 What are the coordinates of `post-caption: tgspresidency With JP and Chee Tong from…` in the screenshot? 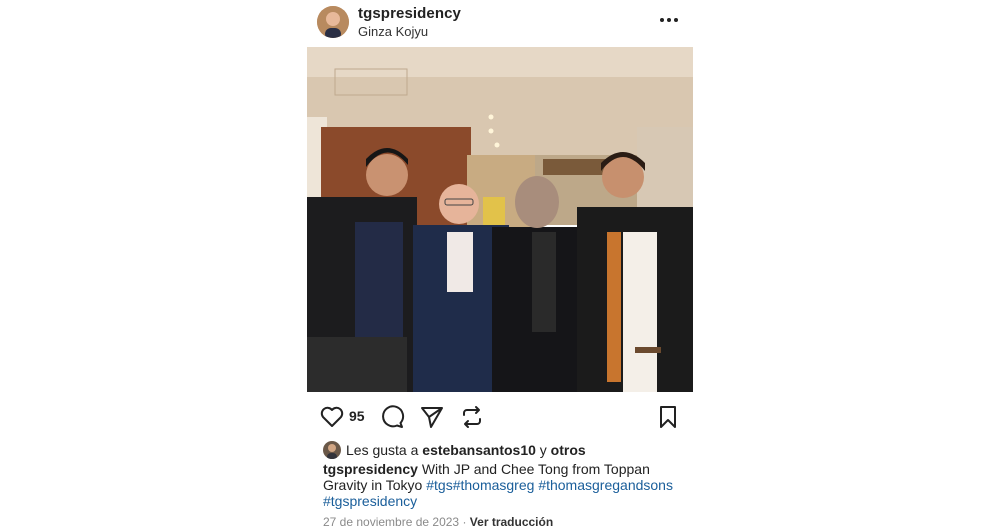 It's located at (498, 485).